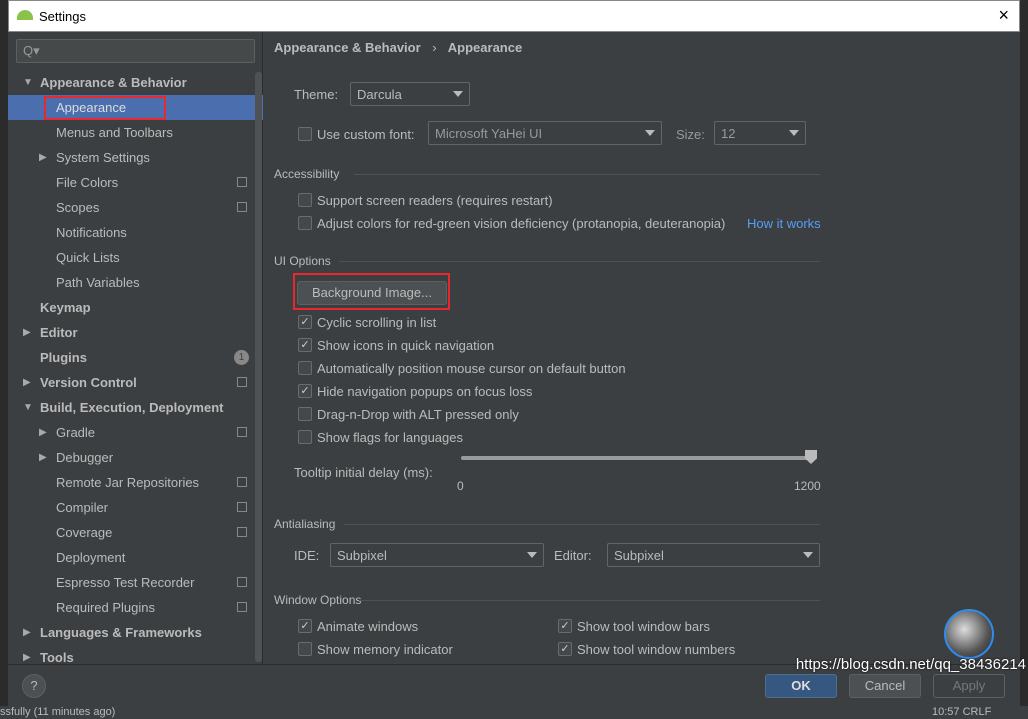  Describe the element at coordinates (801, 686) in the screenshot. I see `ok-button: OK` at that location.